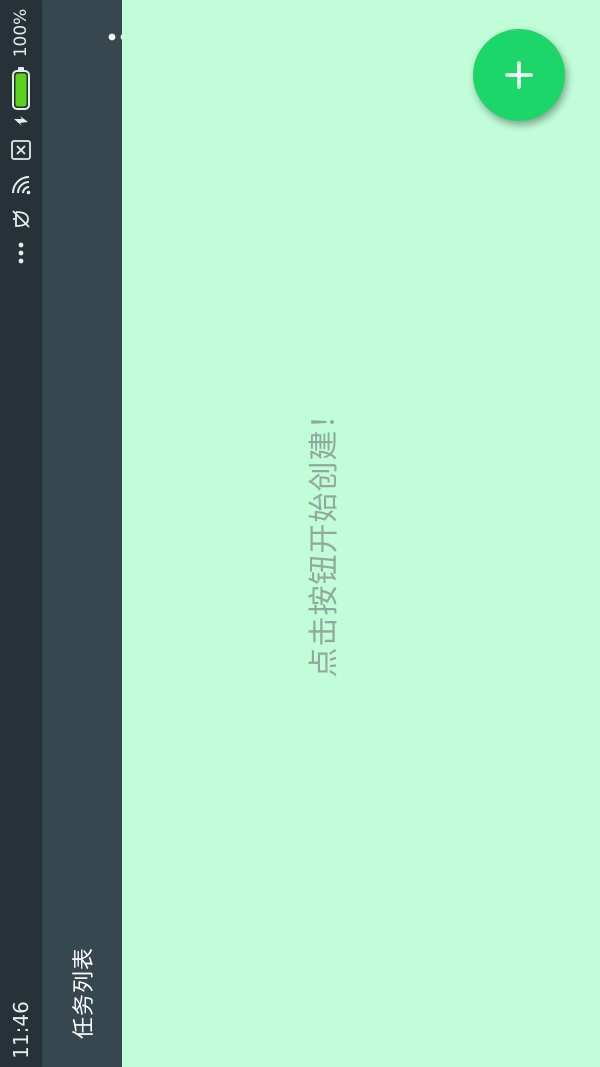 This screenshot has width=600, height=1067. I want to click on battery-percent: 100%, so click(21, 33).